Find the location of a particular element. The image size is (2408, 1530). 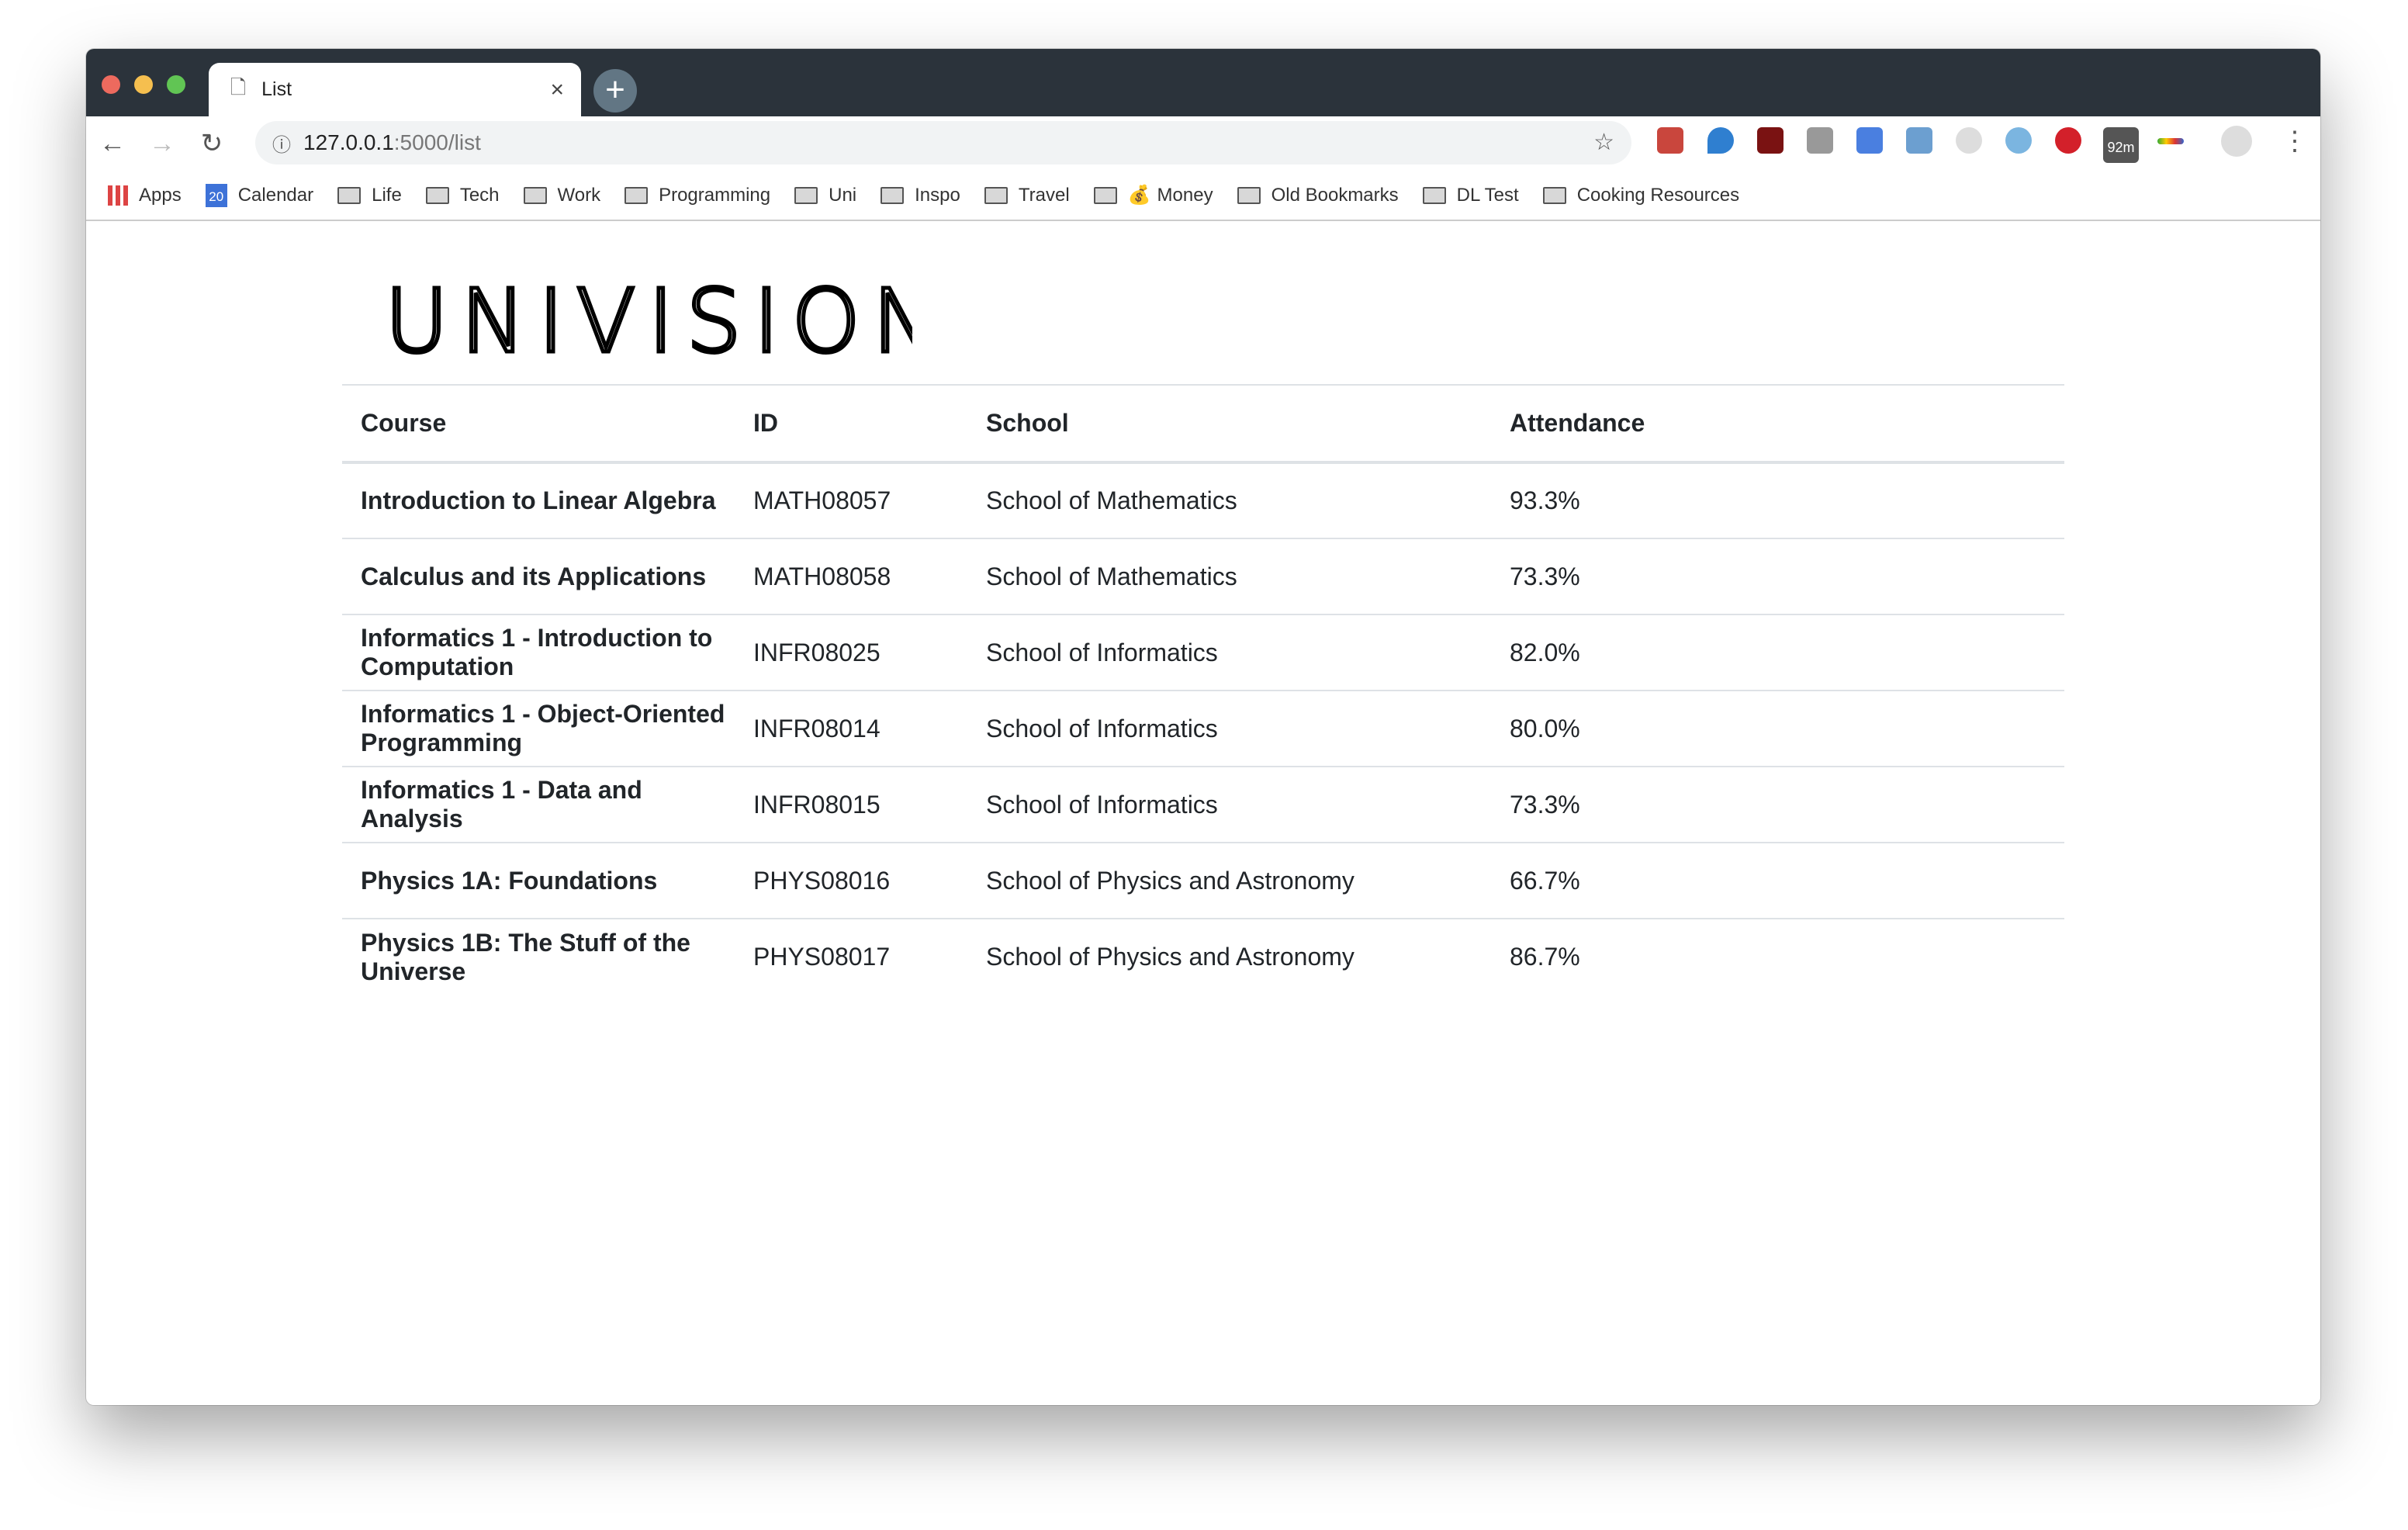

forward-icon: → is located at coordinates (162, 144).